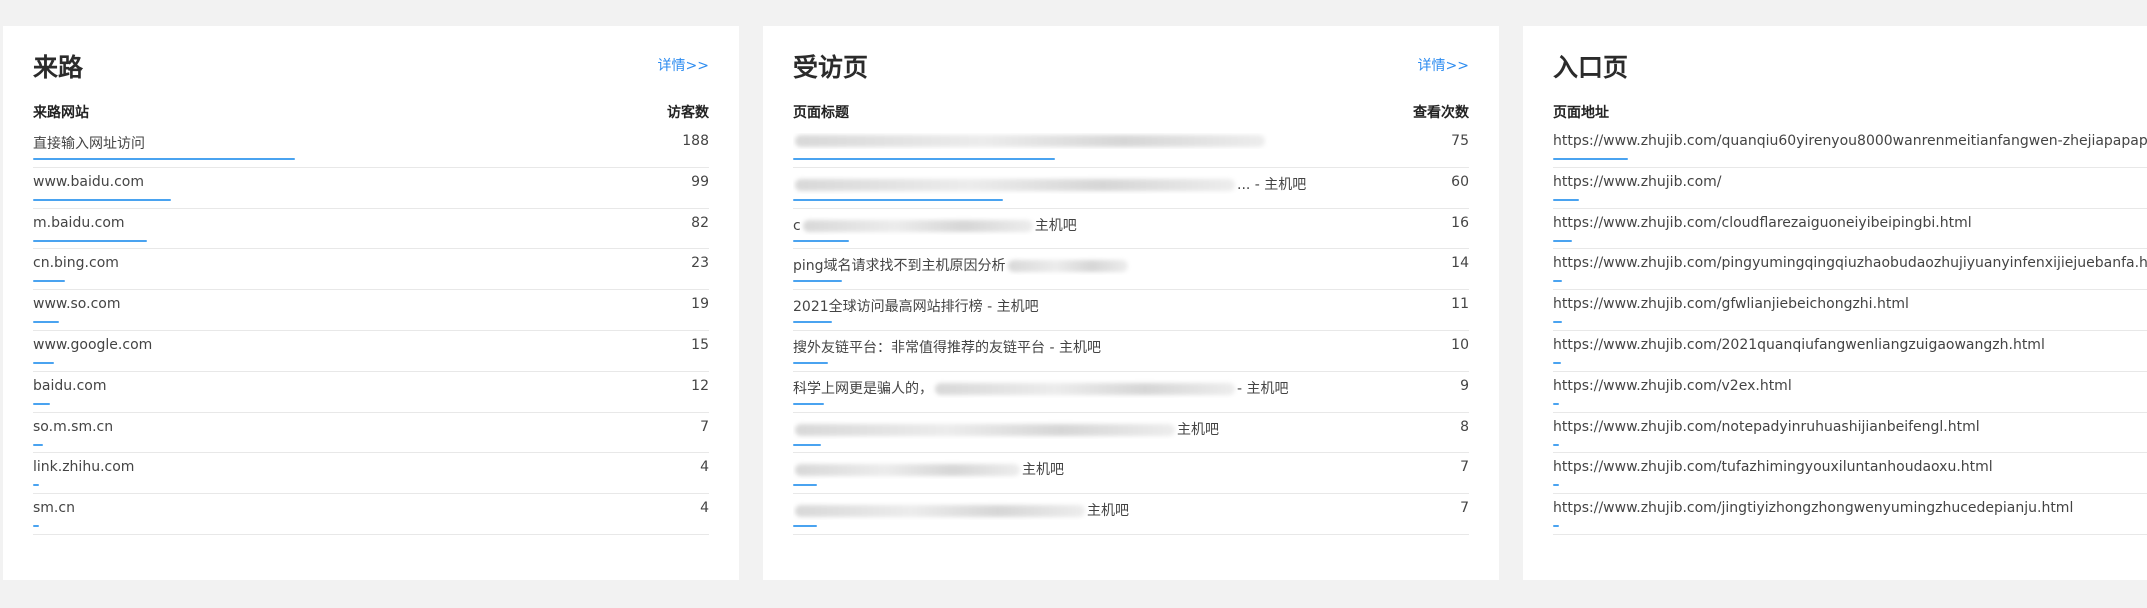 The image size is (2147, 608). Describe the element at coordinates (1131, 270) in the screenshot. I see `table-row: ping域名请求找不到主机原因分析 14` at that location.